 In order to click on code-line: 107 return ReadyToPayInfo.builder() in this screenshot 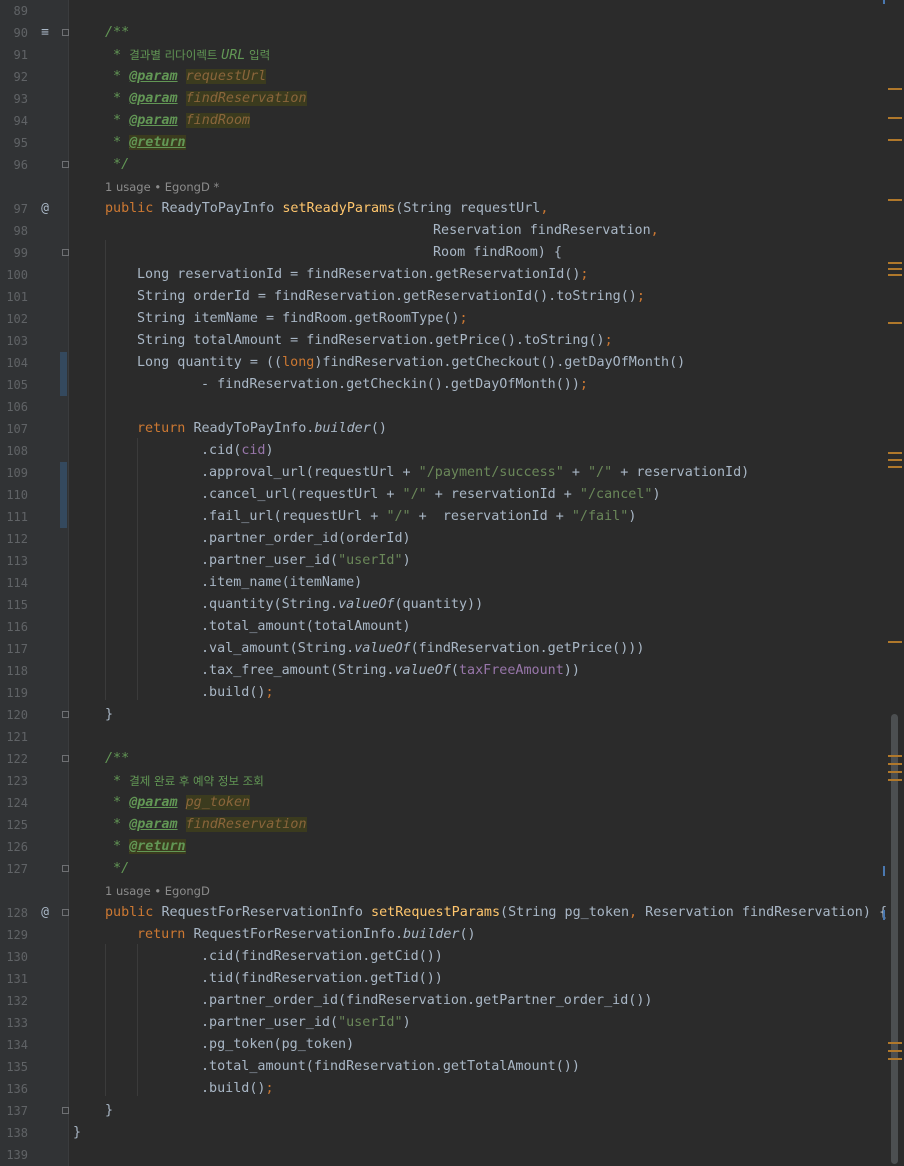, I will do `click(442, 429)`.